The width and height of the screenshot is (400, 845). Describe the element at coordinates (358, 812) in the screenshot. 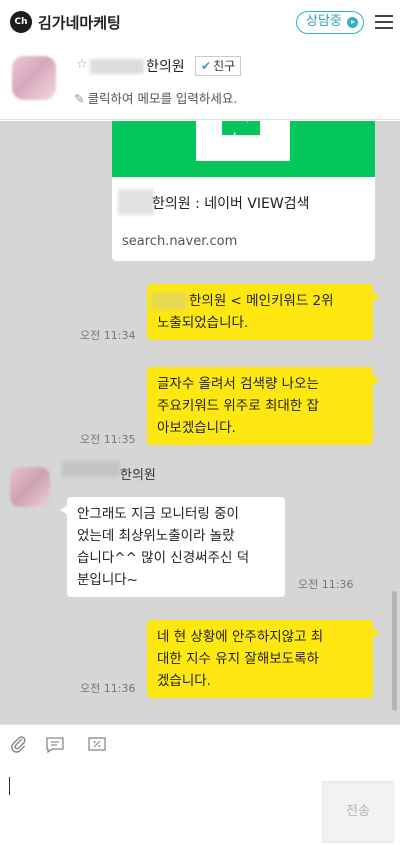

I see `send-button: 전송` at that location.